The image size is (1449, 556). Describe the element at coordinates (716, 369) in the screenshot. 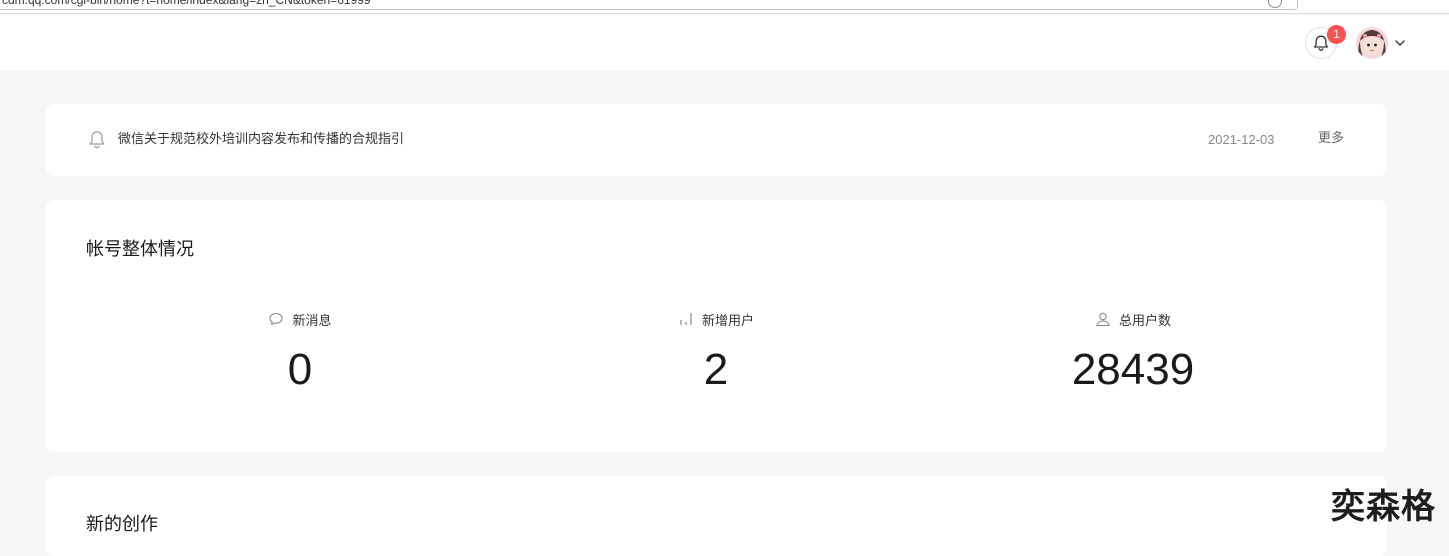

I see `stat-value: 2` at that location.